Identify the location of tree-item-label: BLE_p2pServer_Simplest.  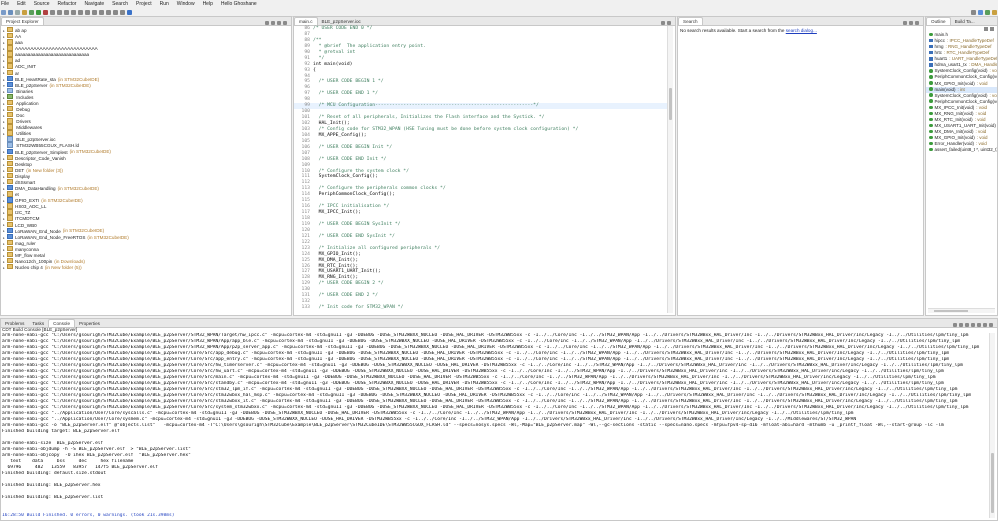
(41, 152).